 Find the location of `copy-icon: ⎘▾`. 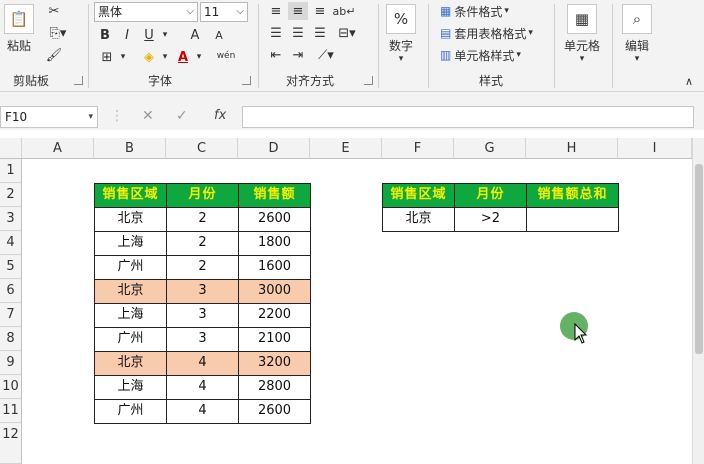

copy-icon: ⎘▾ is located at coordinates (58, 33).